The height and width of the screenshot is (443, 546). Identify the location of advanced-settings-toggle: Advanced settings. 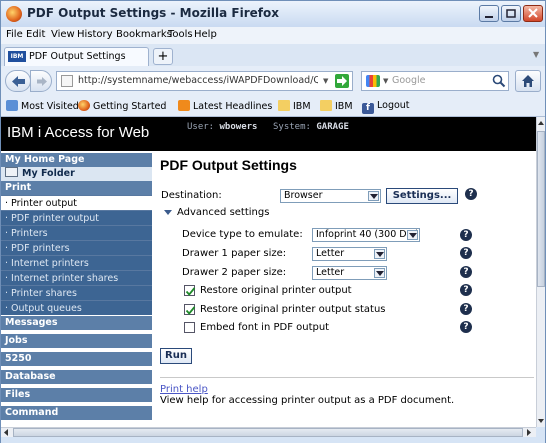
(223, 212).